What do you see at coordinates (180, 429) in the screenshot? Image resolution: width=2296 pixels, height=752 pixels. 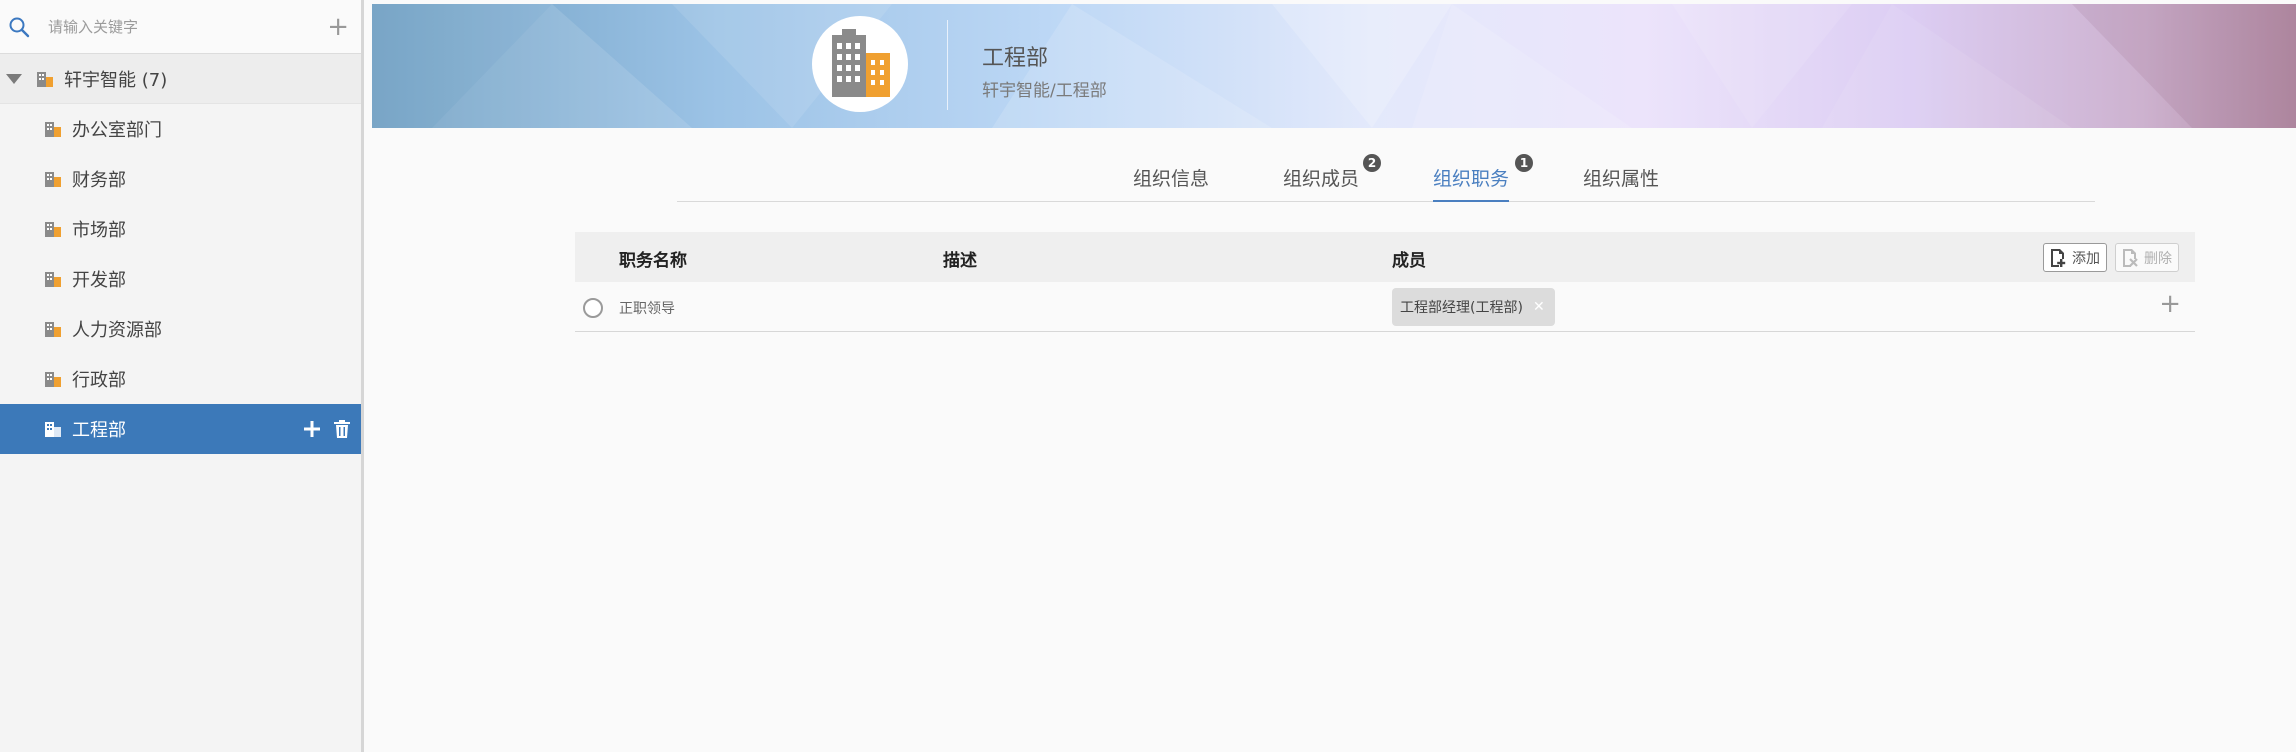 I see `tree-item-engineering: 工程部` at bounding box center [180, 429].